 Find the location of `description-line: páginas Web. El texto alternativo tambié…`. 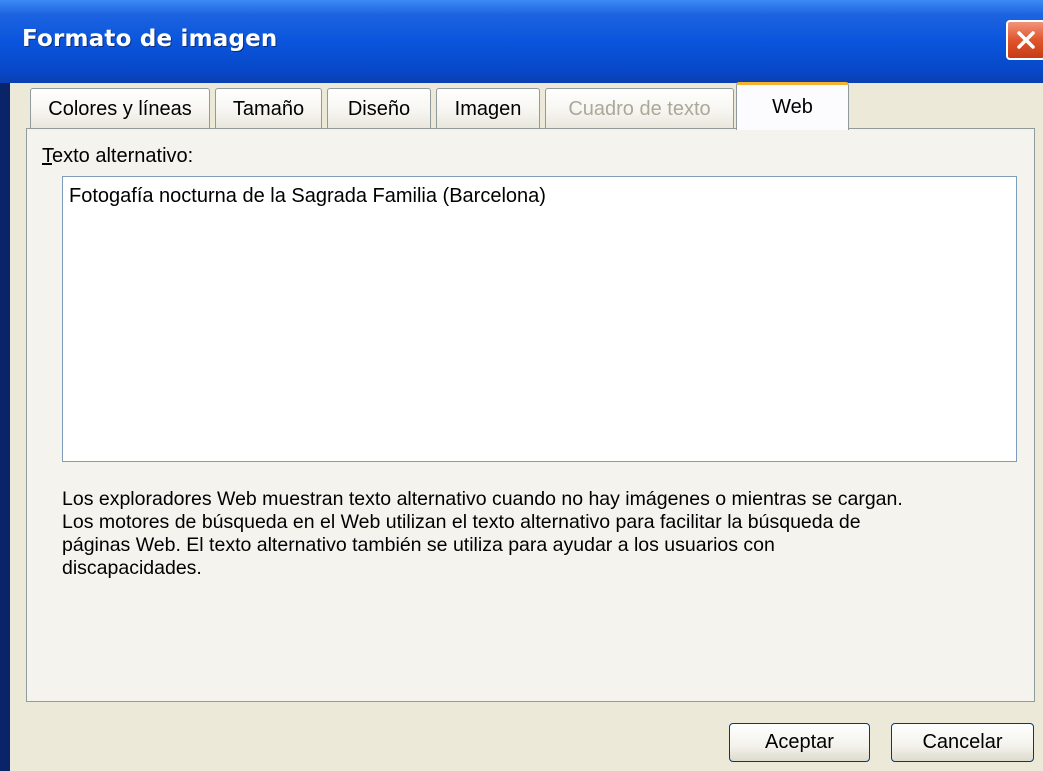

description-line: páginas Web. El texto alternativo tambié… is located at coordinates (418, 545).